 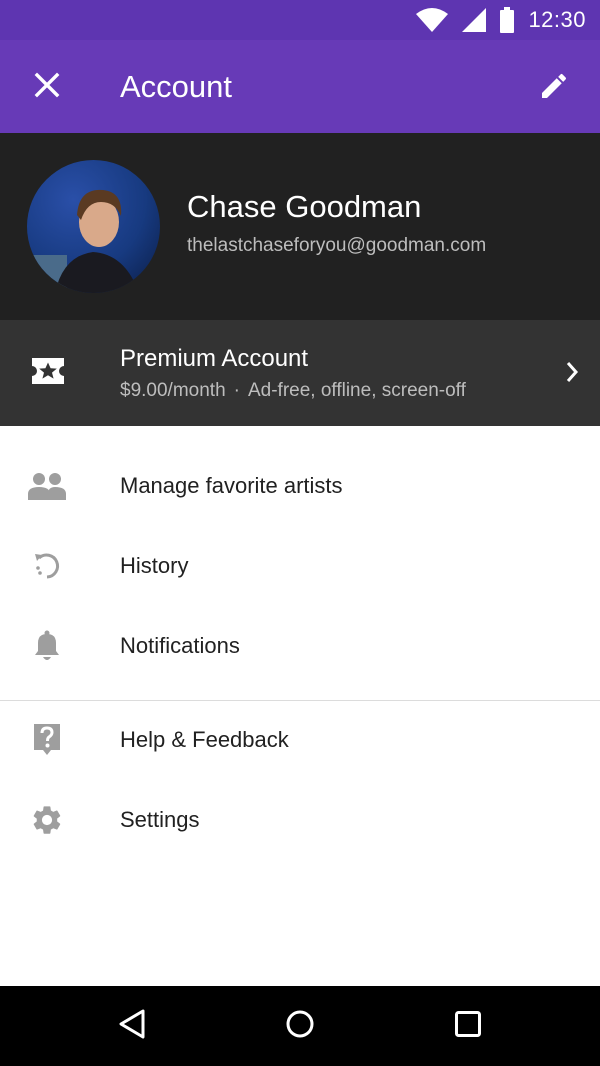 I want to click on recents-button, so click(x=468, y=1026).